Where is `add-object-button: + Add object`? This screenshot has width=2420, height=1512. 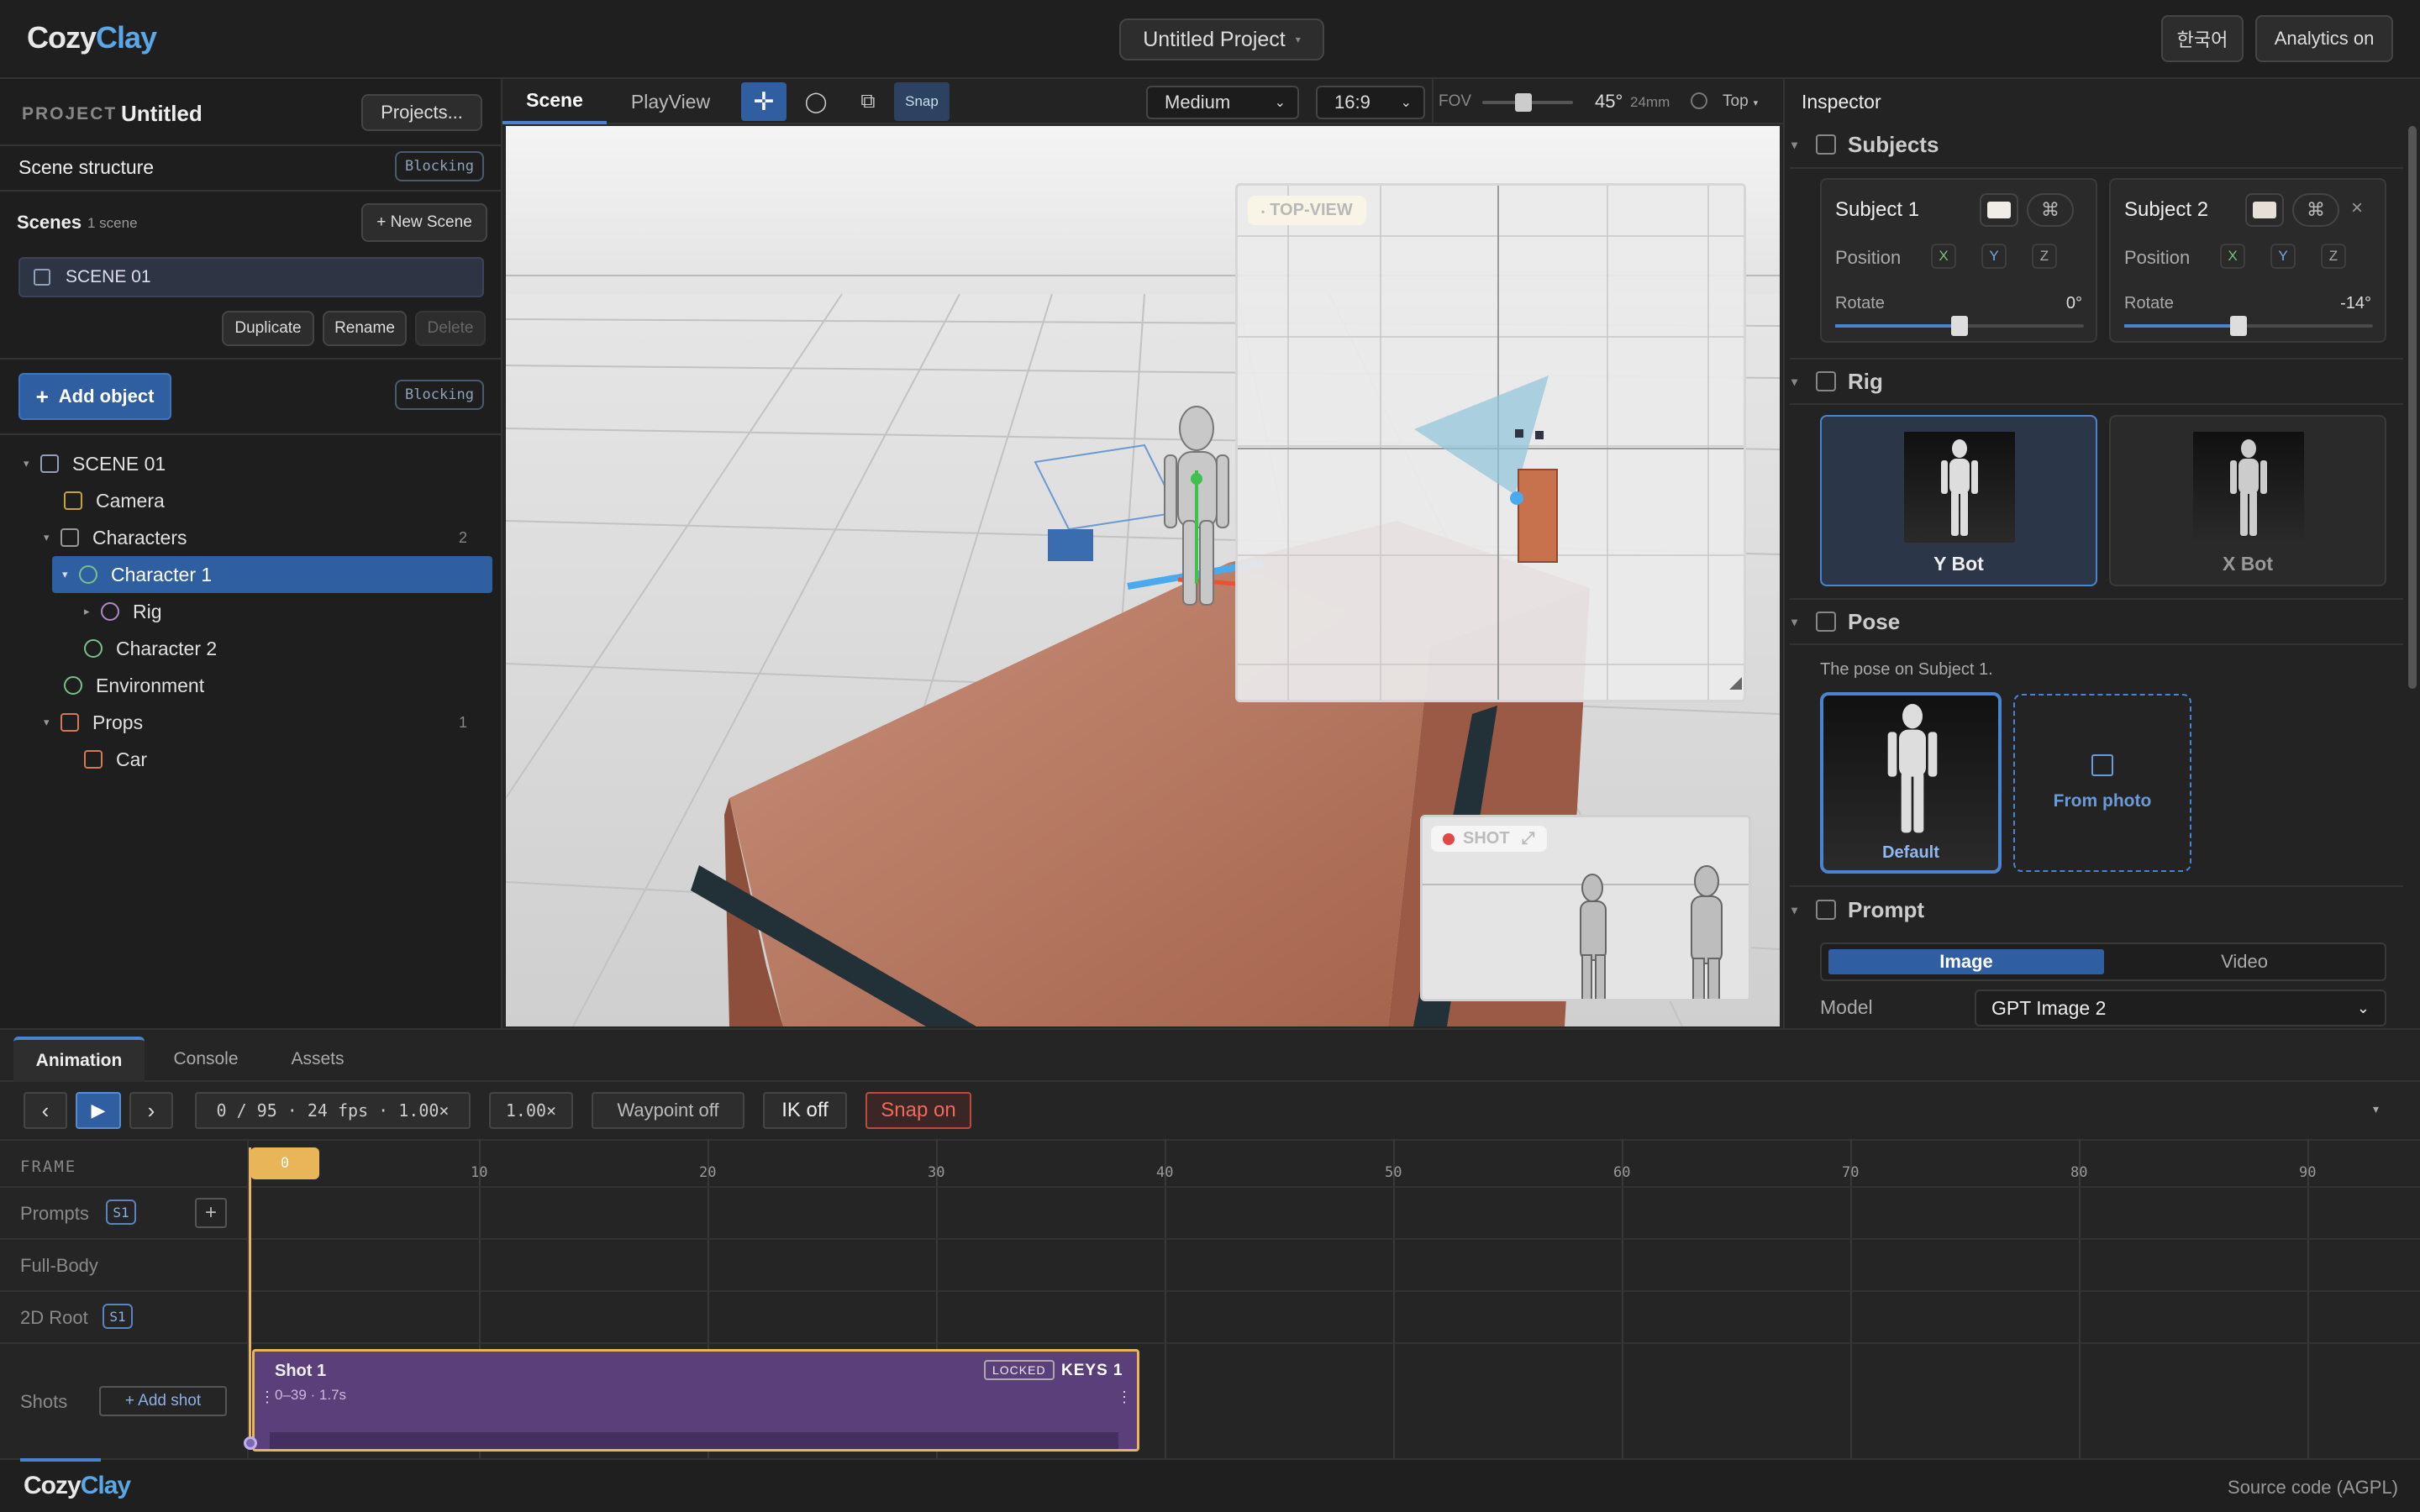 add-object-button: + Add object is located at coordinates (94, 396).